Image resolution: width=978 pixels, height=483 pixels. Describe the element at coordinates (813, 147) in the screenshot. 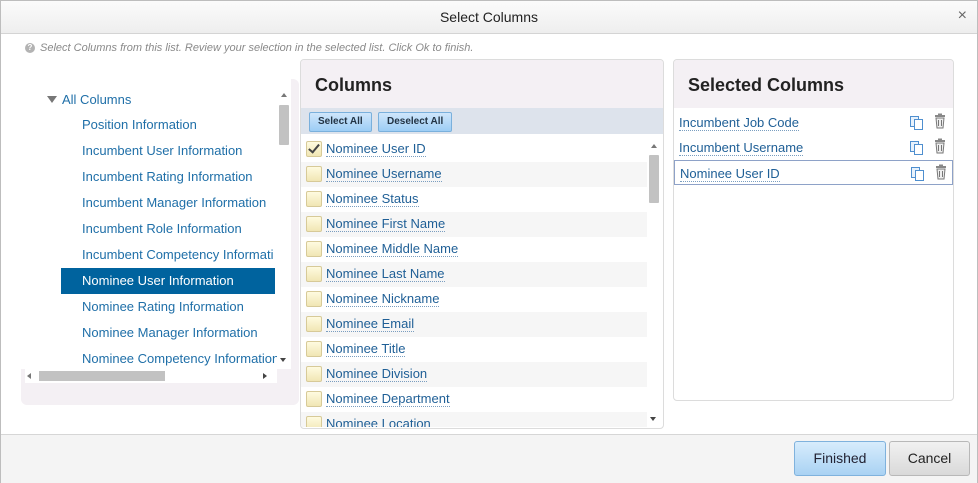

I see `selected-column-row: Incumbent Username` at that location.